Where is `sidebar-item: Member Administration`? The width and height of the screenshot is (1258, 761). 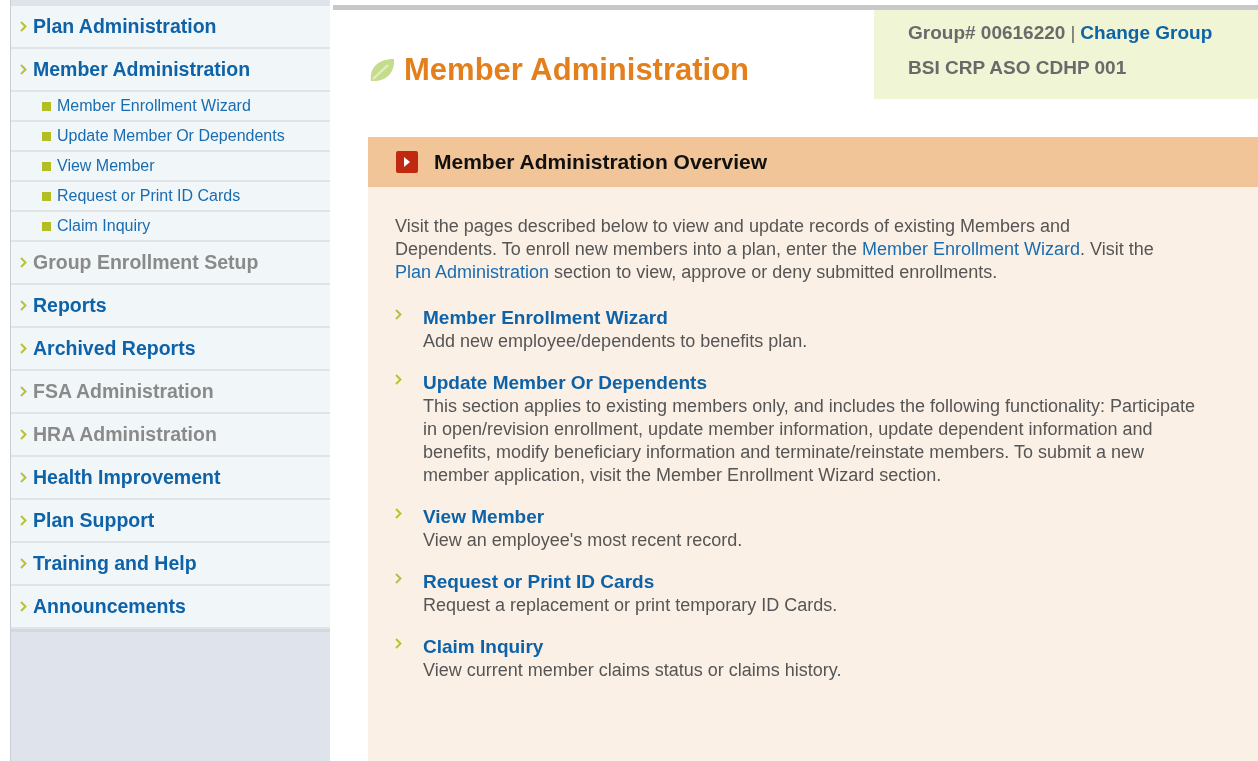
sidebar-item: Member Administration is located at coordinates (170, 70).